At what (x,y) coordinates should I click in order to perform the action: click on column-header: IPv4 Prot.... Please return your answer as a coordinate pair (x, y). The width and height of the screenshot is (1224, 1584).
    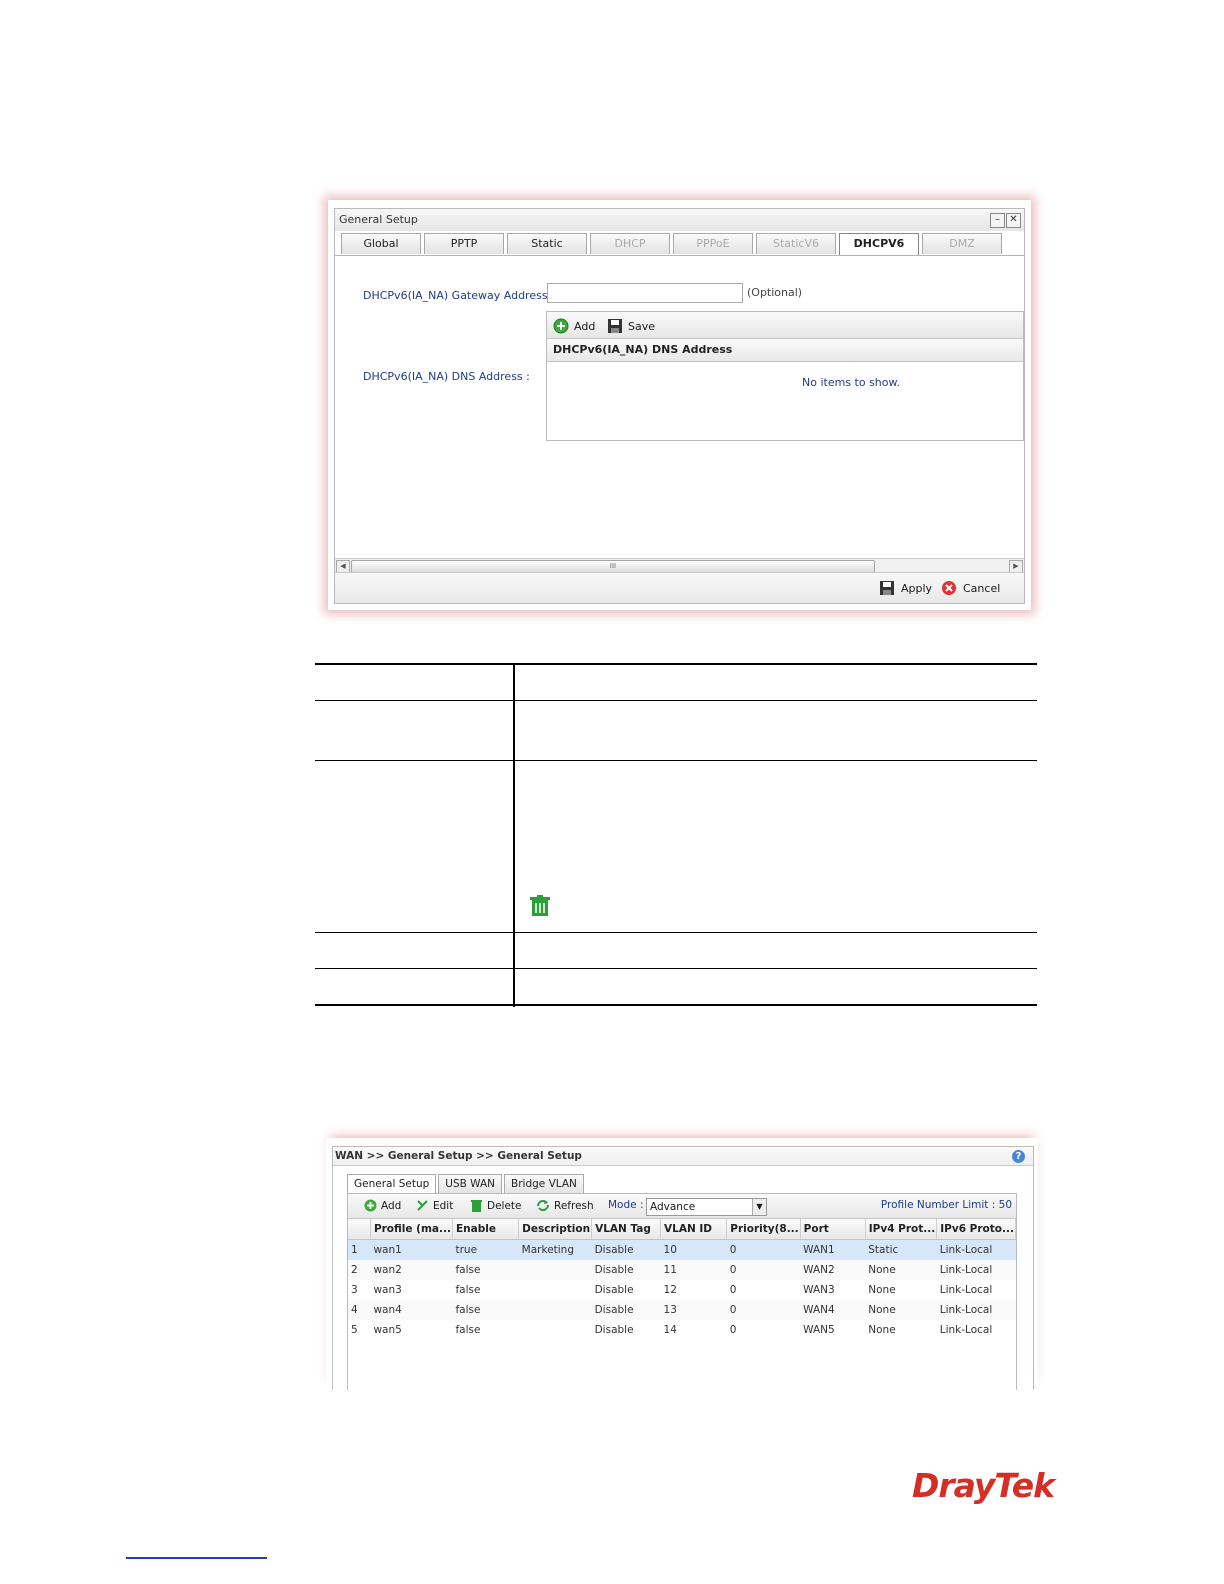
    Looking at the image, I should click on (901, 1229).